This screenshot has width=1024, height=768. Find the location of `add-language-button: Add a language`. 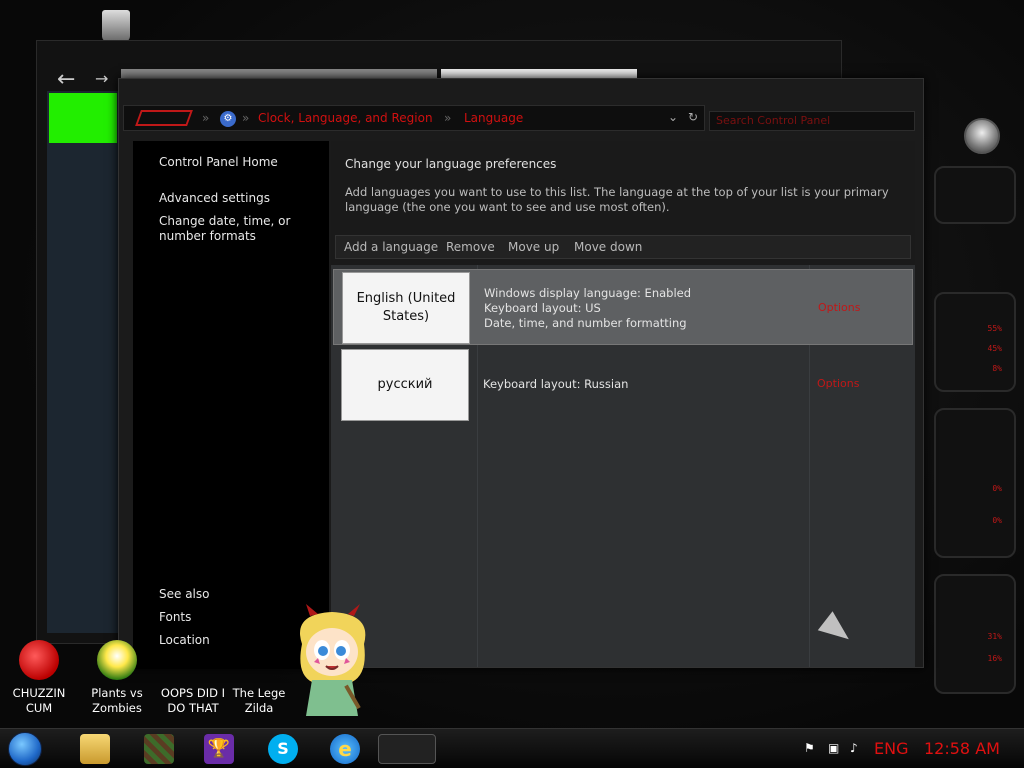

add-language-button: Add a language is located at coordinates (391, 247).